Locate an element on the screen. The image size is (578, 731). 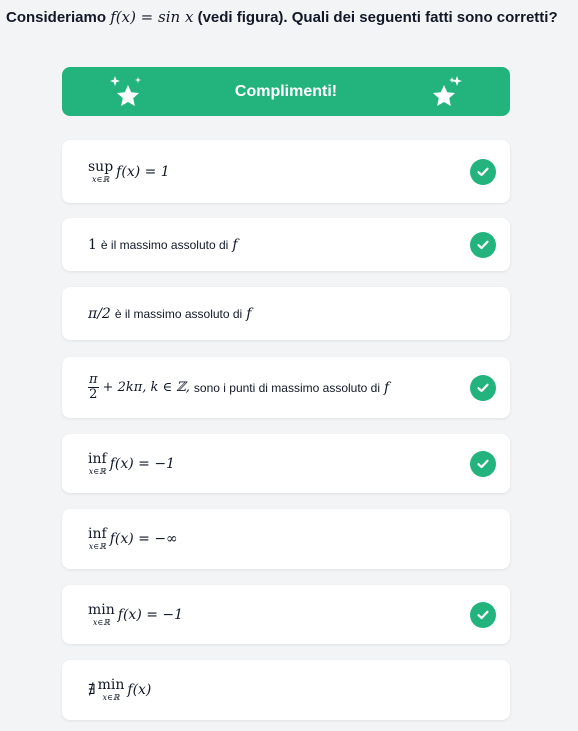
success-banner: Complimenti! is located at coordinates (286, 91).